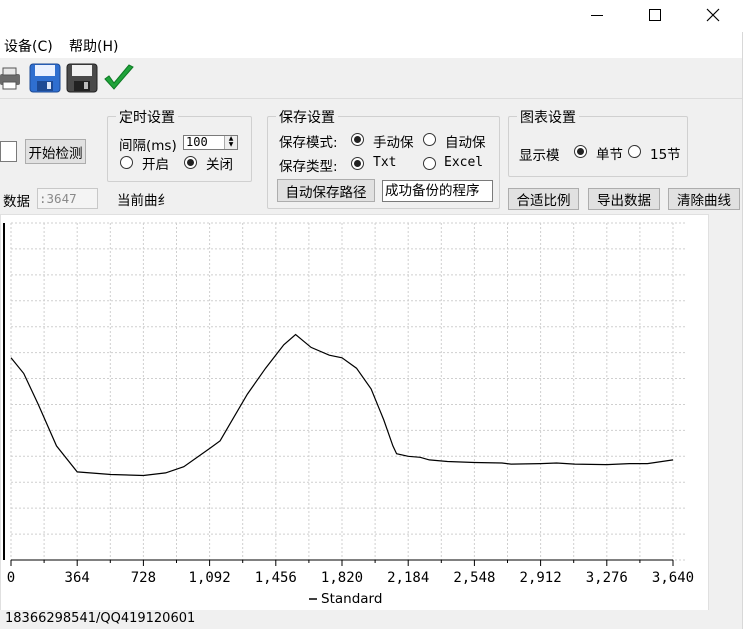  I want to click on status-bar: 18366298541/QQ419120601, so click(371, 619).